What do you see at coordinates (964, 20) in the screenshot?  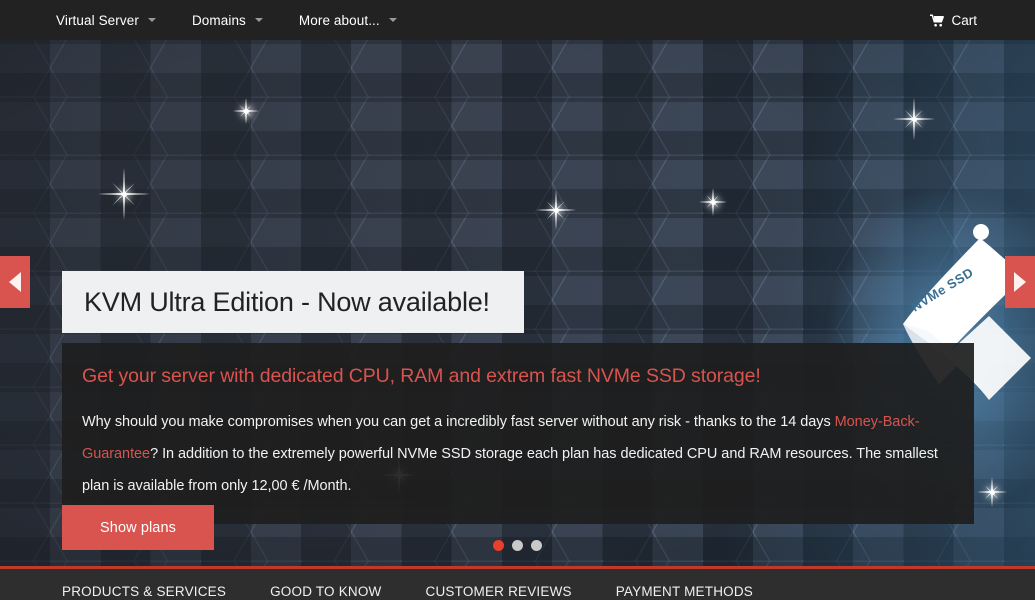 I see `cart-label: Cart` at bounding box center [964, 20].